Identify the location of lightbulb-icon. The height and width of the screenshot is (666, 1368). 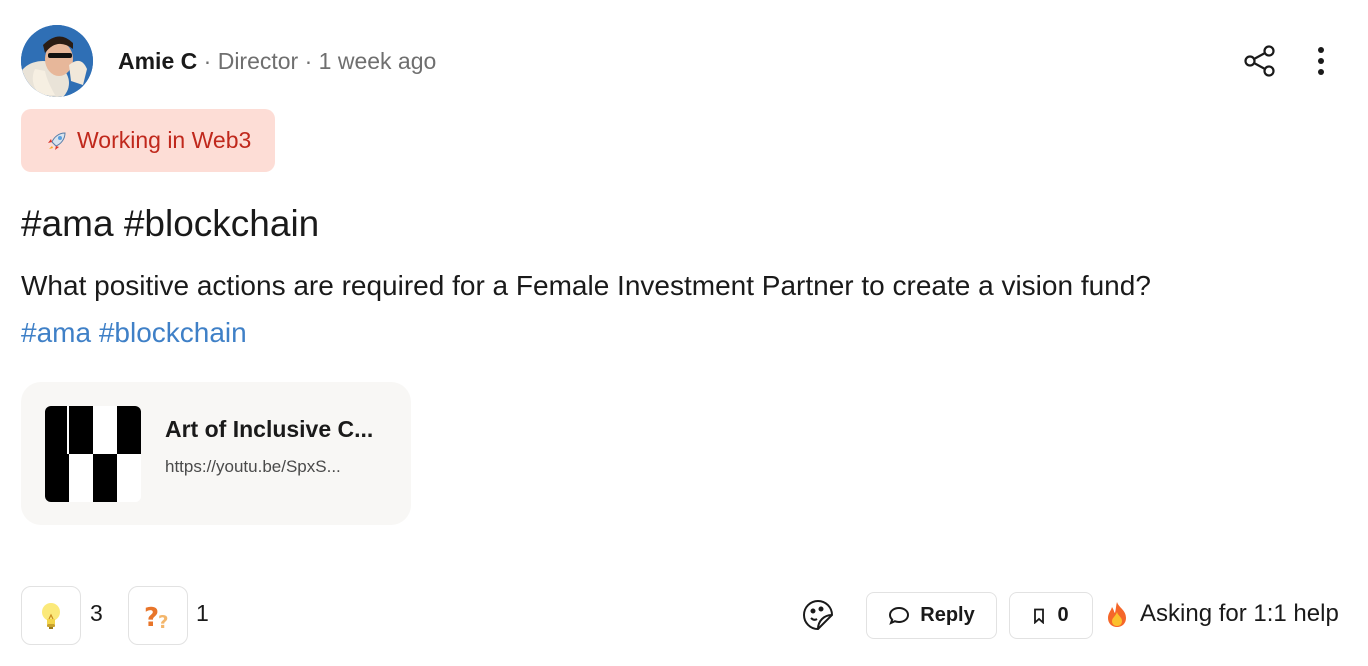
(51, 615).